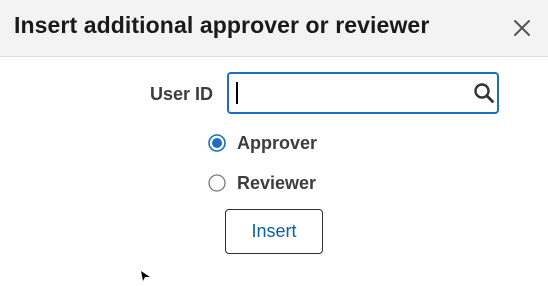 The width and height of the screenshot is (548, 286). What do you see at coordinates (522, 28) in the screenshot?
I see `close-icon` at bounding box center [522, 28].